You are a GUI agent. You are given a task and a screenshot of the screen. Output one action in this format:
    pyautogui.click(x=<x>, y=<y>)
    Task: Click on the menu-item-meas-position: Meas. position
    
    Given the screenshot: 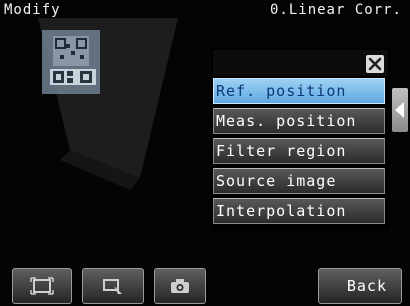 What is the action you would take?
    pyautogui.click(x=299, y=121)
    